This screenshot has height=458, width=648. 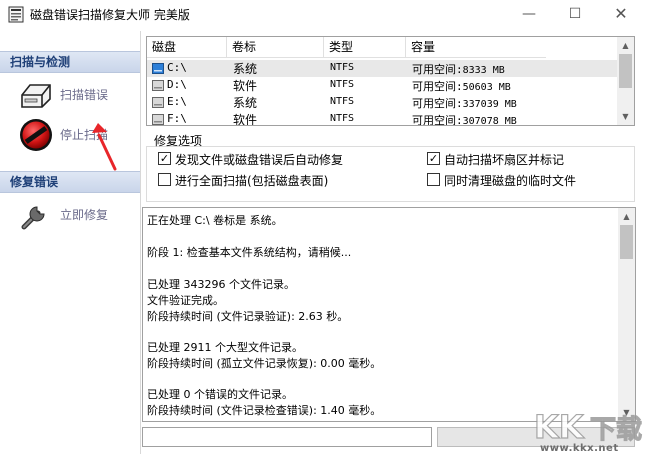 What do you see at coordinates (70, 62) in the screenshot?
I see `section-header-scan: 扫描与检测` at bounding box center [70, 62].